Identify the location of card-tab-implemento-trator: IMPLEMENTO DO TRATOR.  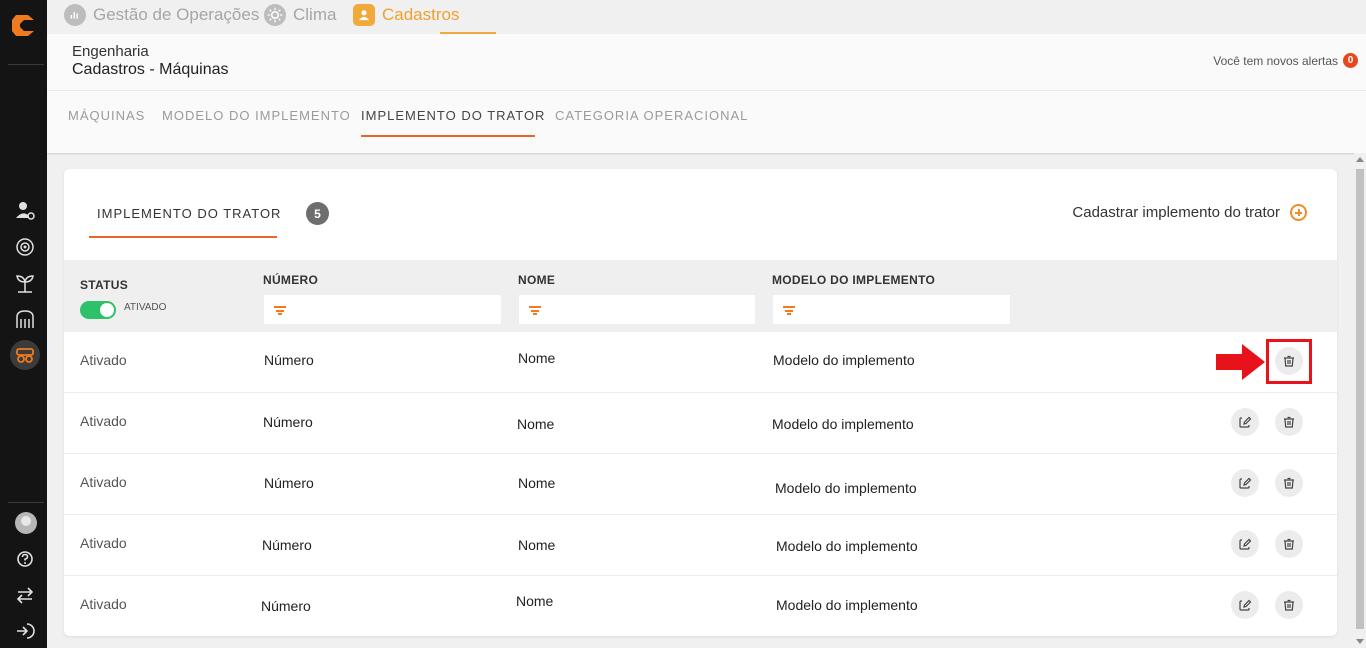
(189, 213).